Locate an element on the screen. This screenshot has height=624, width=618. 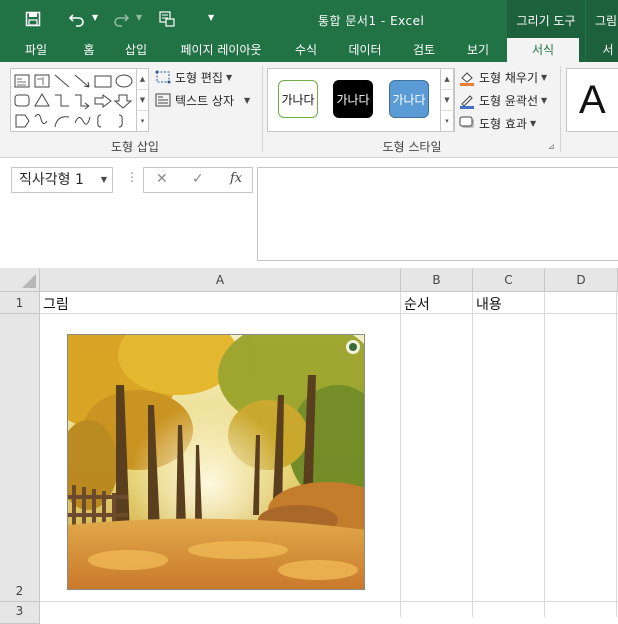
cancel-icon: ✕ is located at coordinates (162, 179).